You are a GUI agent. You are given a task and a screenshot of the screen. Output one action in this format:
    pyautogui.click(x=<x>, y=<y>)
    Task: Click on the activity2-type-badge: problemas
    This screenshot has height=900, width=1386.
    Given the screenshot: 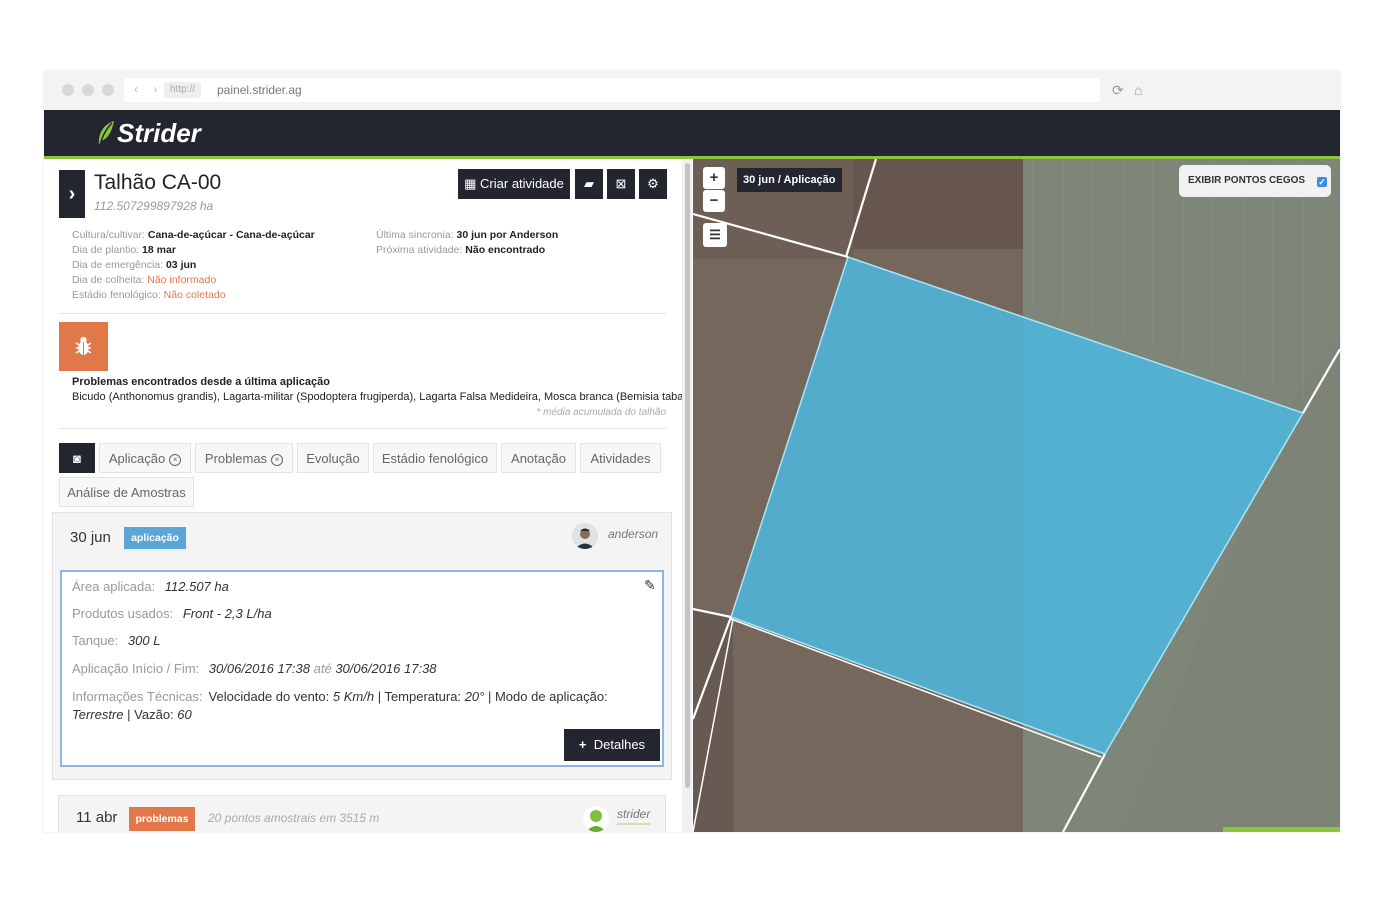 What is the action you would take?
    pyautogui.click(x=162, y=819)
    